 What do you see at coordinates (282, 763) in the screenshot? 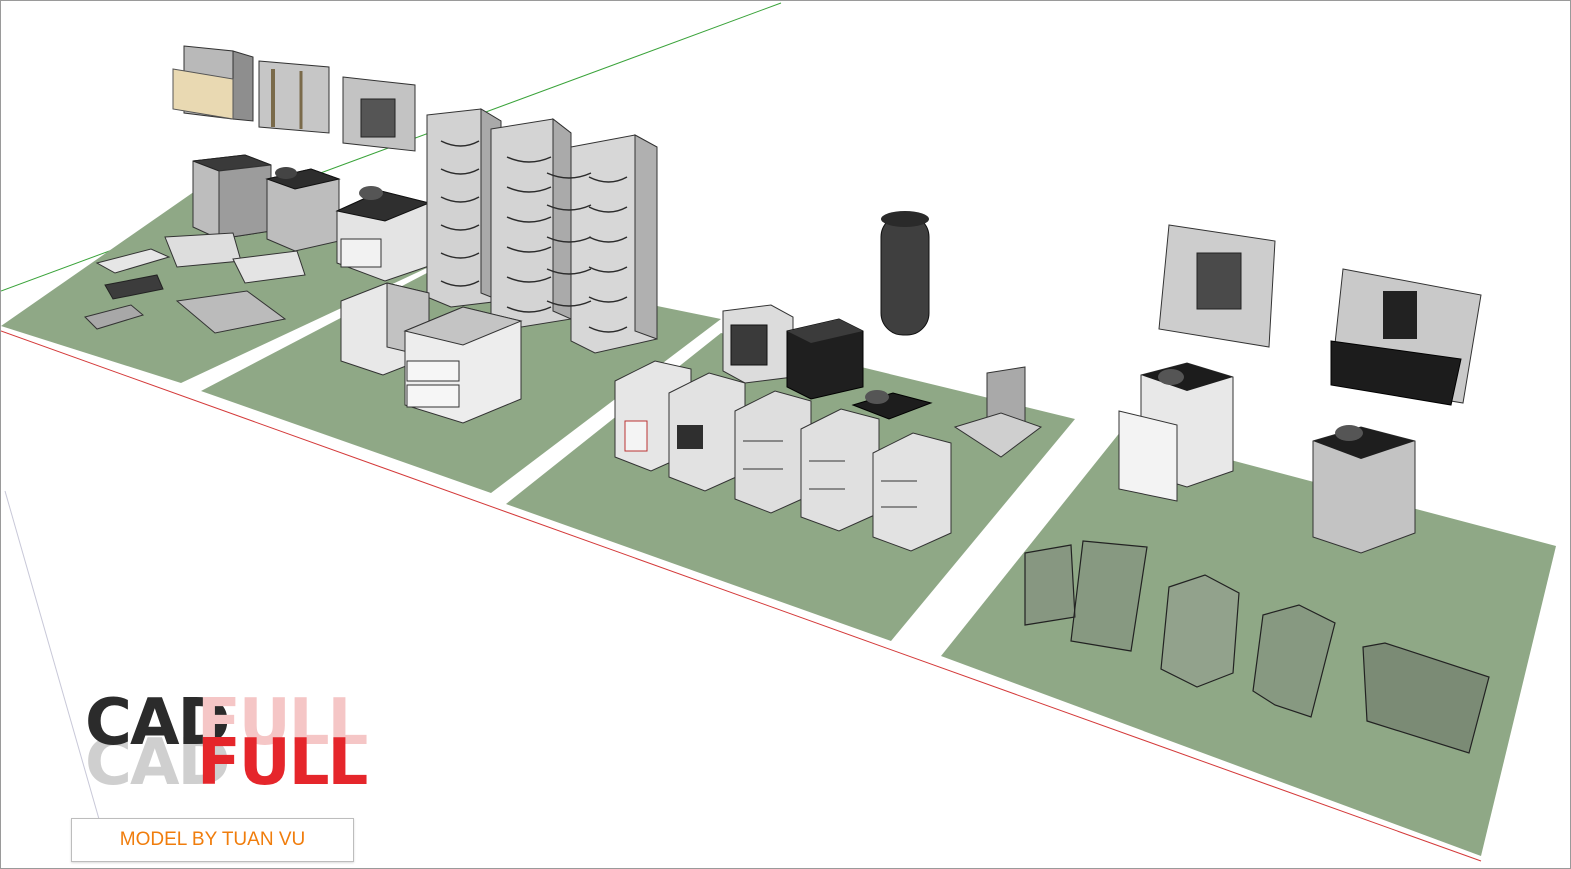
I see `logo-full-word: FULL` at bounding box center [282, 763].